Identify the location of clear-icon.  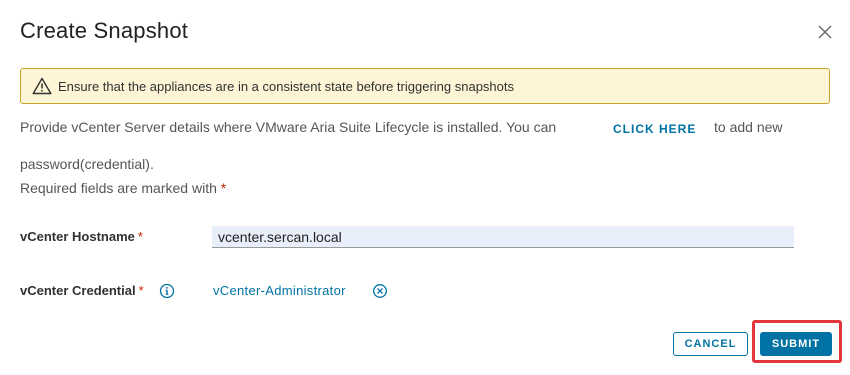
(380, 291).